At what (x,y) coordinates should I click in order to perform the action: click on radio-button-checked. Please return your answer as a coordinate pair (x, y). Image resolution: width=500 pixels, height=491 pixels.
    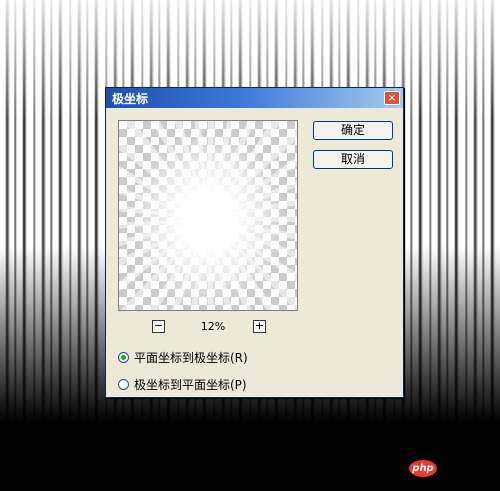
    Looking at the image, I should click on (123, 357).